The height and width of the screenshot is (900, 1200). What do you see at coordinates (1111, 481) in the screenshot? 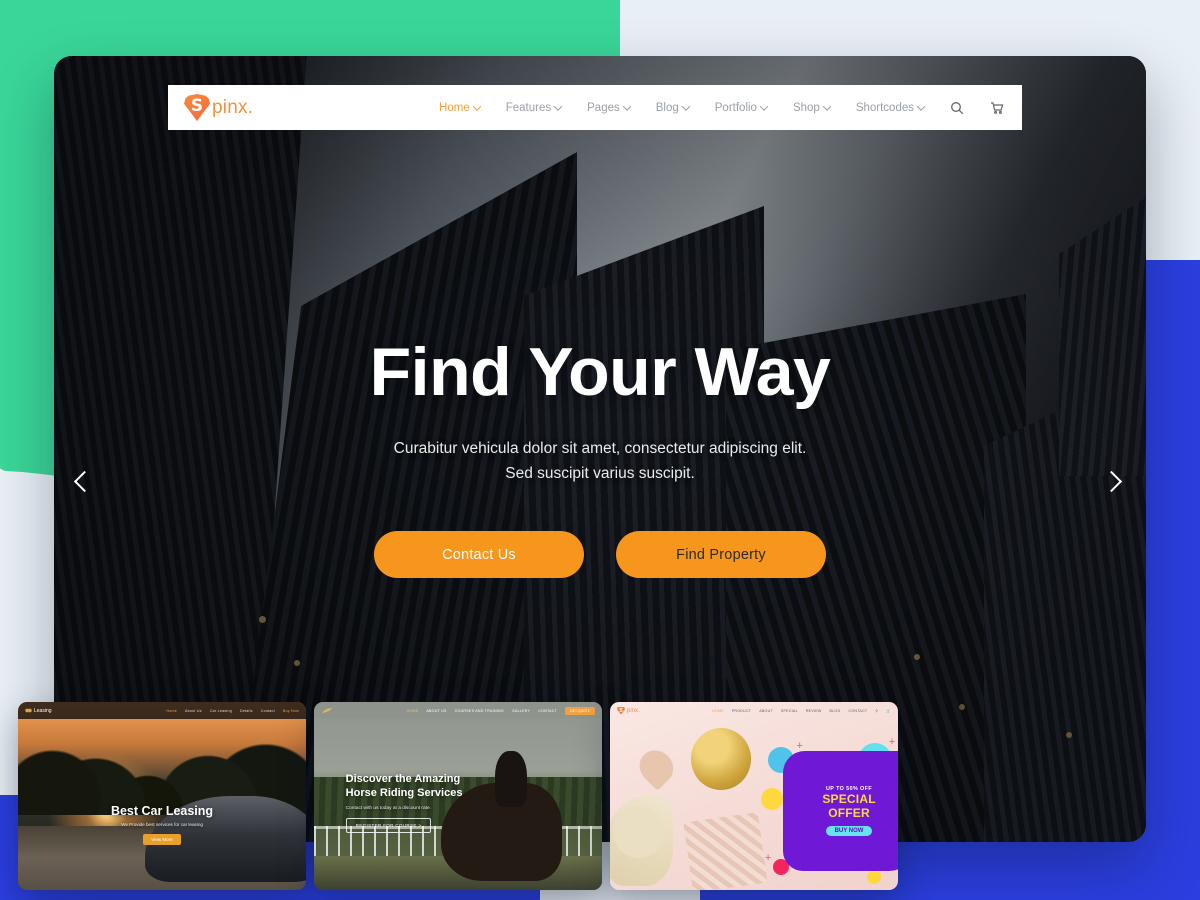
I see `chevron-right-icon` at bounding box center [1111, 481].